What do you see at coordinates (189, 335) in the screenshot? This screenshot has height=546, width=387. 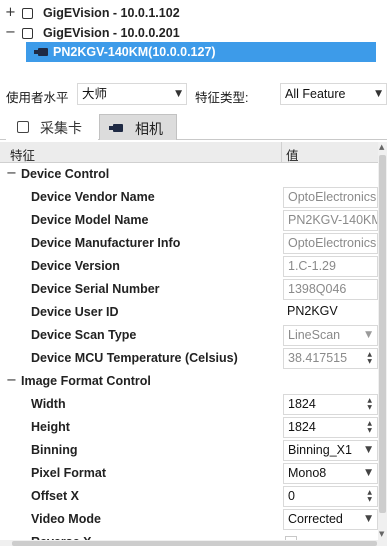 I see `property-row: Device Scan Type LineScan ▼` at bounding box center [189, 335].